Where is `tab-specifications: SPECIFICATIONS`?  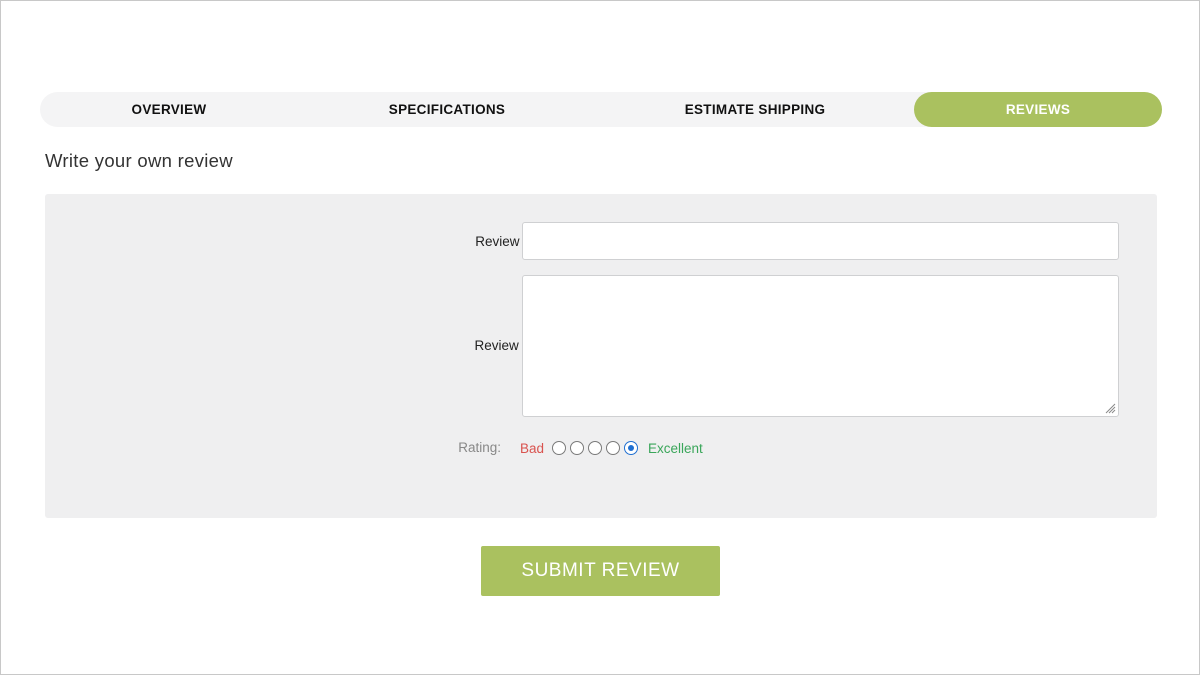 tab-specifications: SPECIFICATIONS is located at coordinates (447, 109).